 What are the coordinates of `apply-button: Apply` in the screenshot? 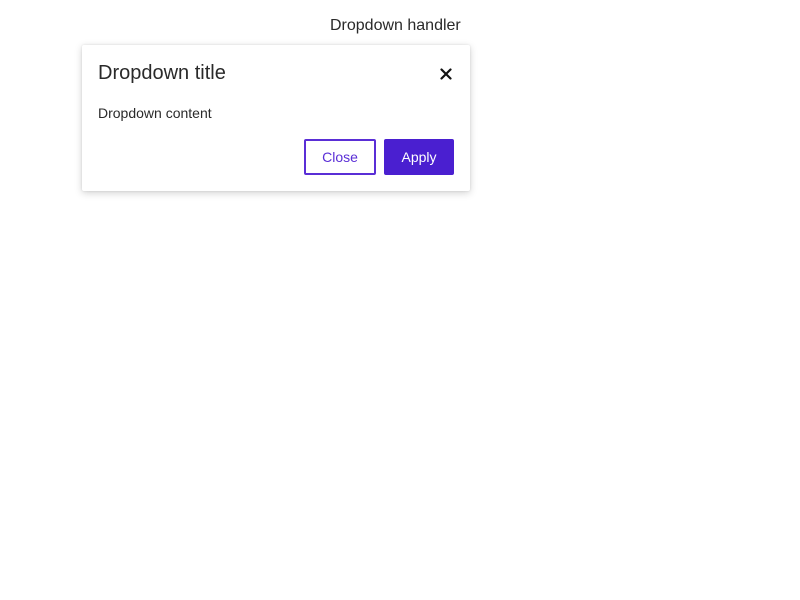 It's located at (419, 157).